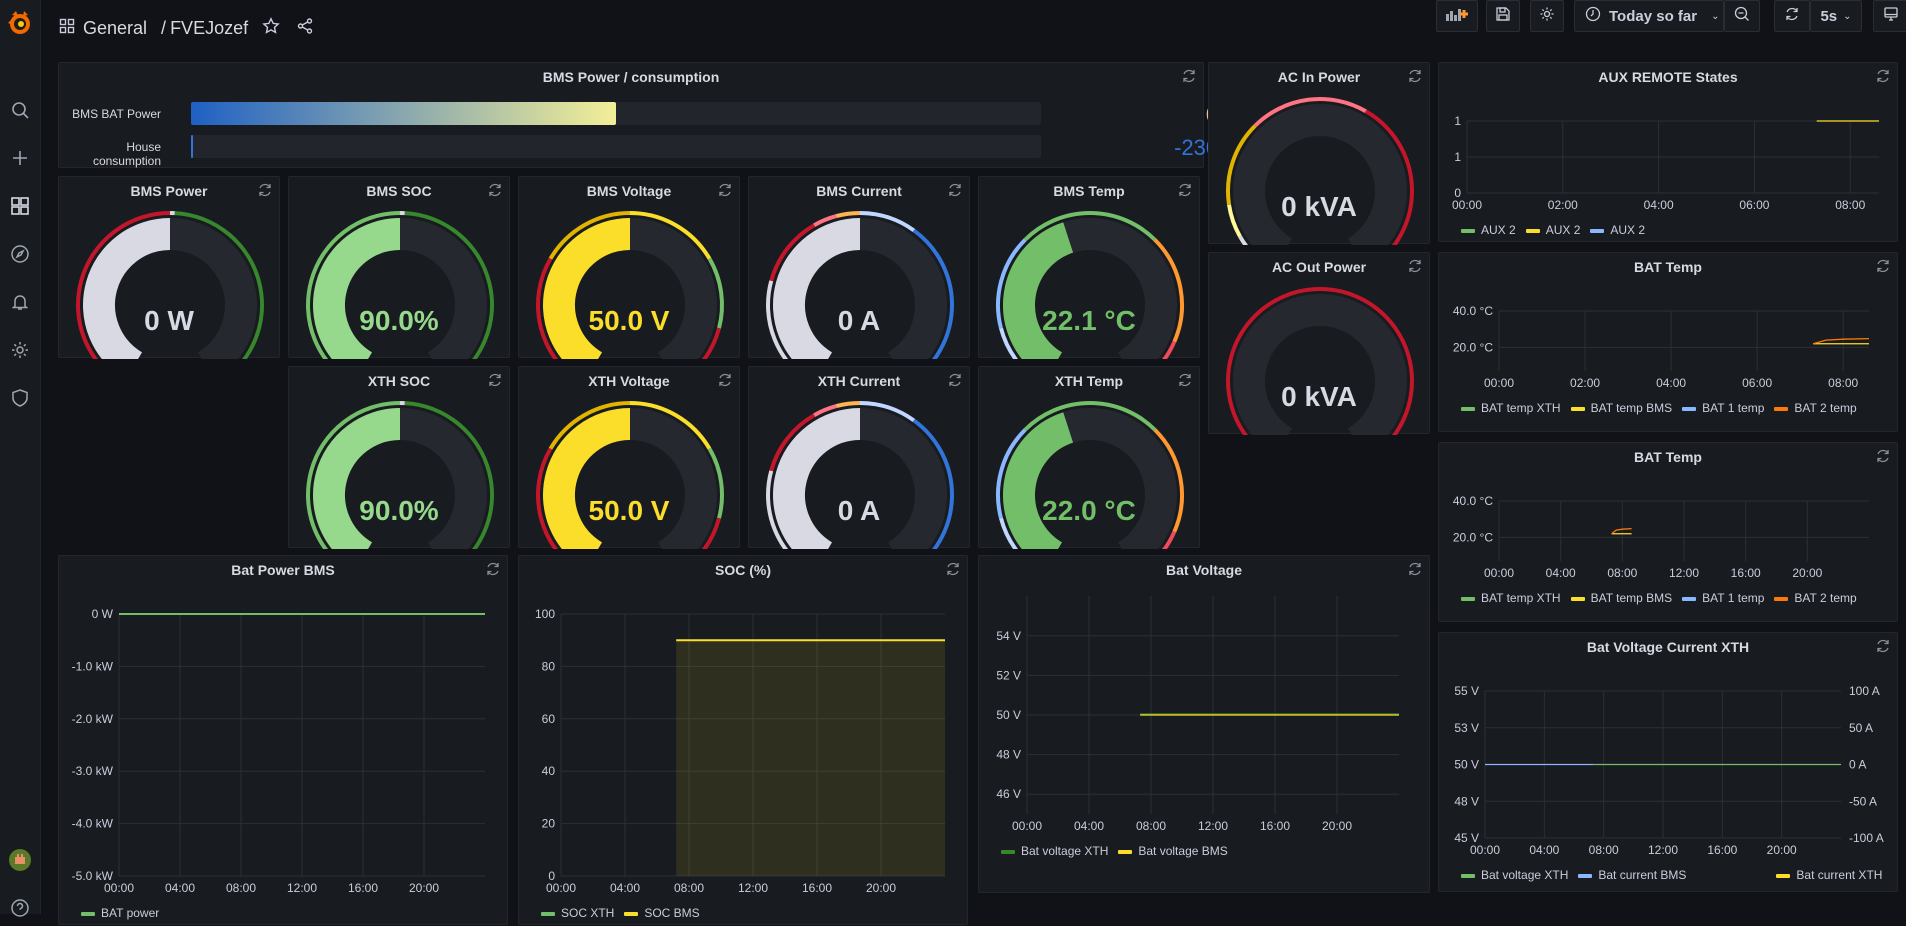 This screenshot has height=926, width=1906. What do you see at coordinates (859, 267) in the screenshot?
I see `gauge-panel-bms-current: BMS Current0 A` at bounding box center [859, 267].